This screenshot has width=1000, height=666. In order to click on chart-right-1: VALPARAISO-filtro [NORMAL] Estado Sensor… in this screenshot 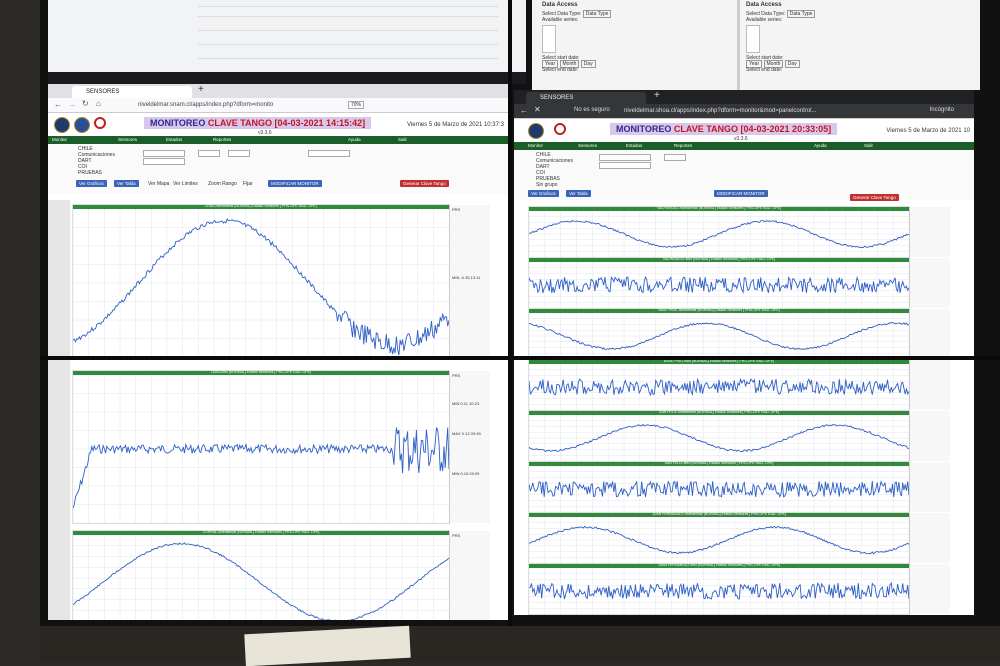, I will do `click(739, 283)`.